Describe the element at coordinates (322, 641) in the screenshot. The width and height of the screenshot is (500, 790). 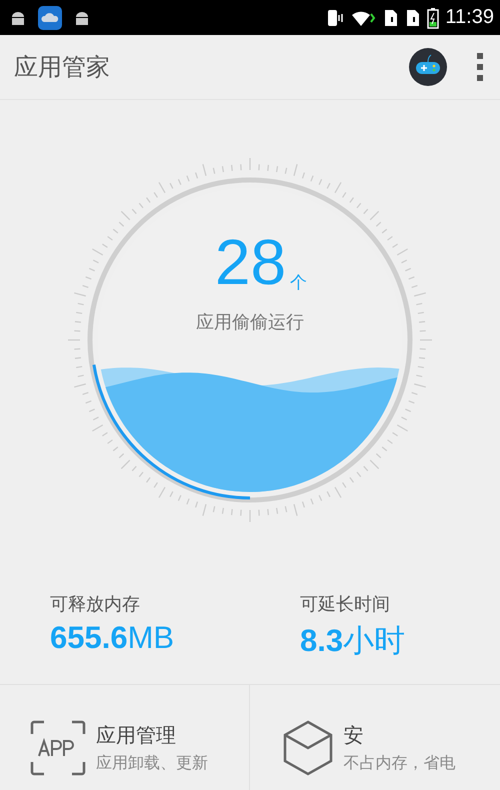
I see `stat-value: 8.3` at that location.